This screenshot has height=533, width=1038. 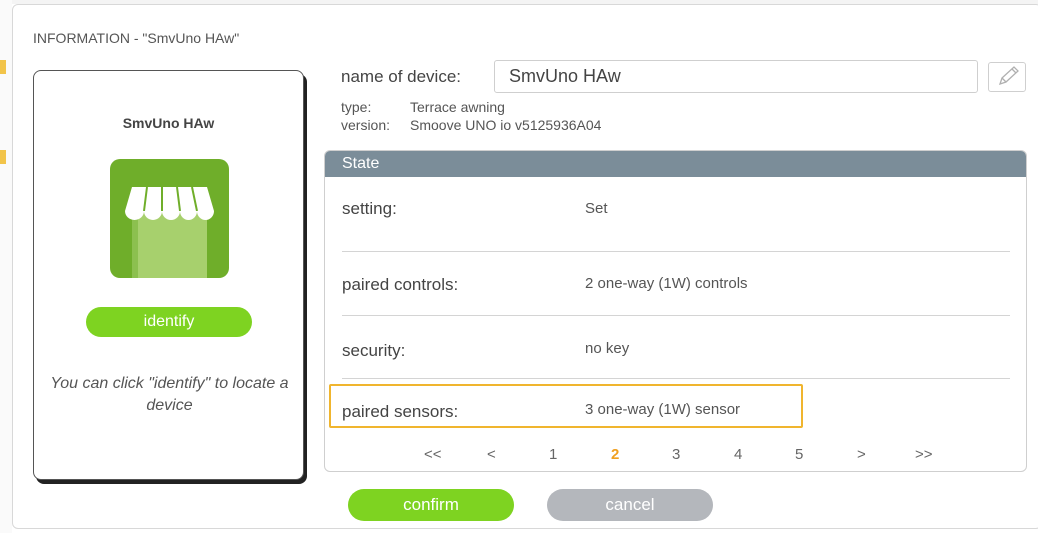 I want to click on edit-name-button, so click(x=1007, y=77).